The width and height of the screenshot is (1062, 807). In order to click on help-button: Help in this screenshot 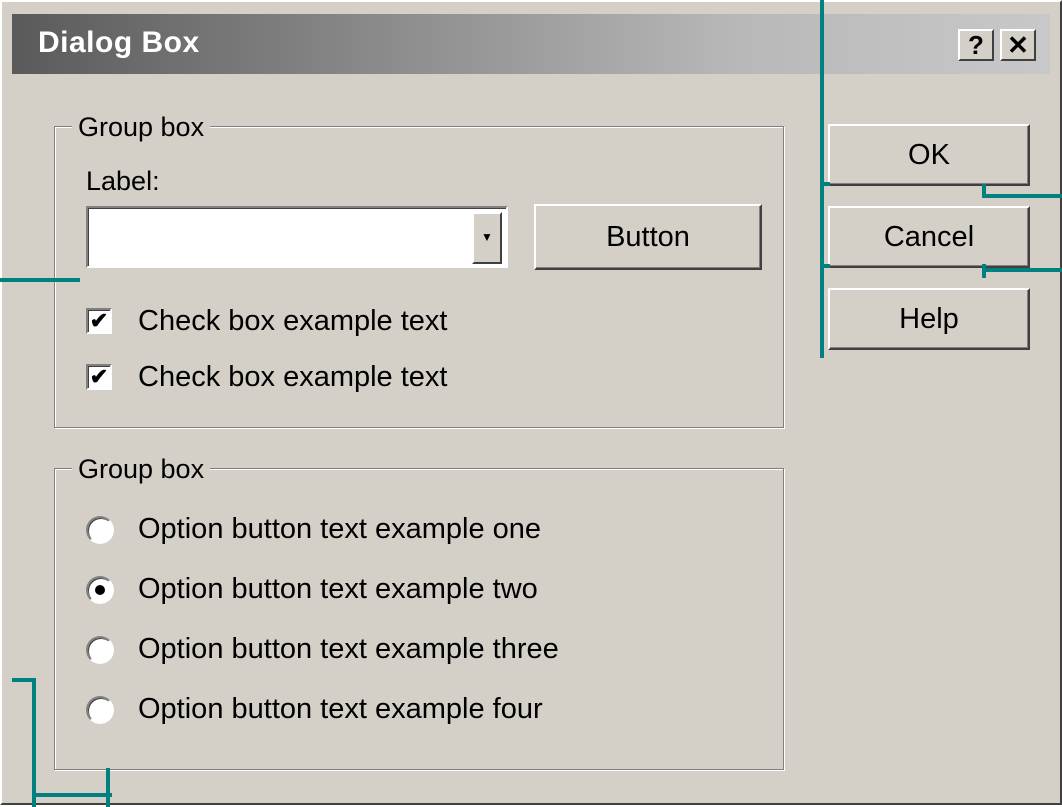, I will do `click(929, 319)`.